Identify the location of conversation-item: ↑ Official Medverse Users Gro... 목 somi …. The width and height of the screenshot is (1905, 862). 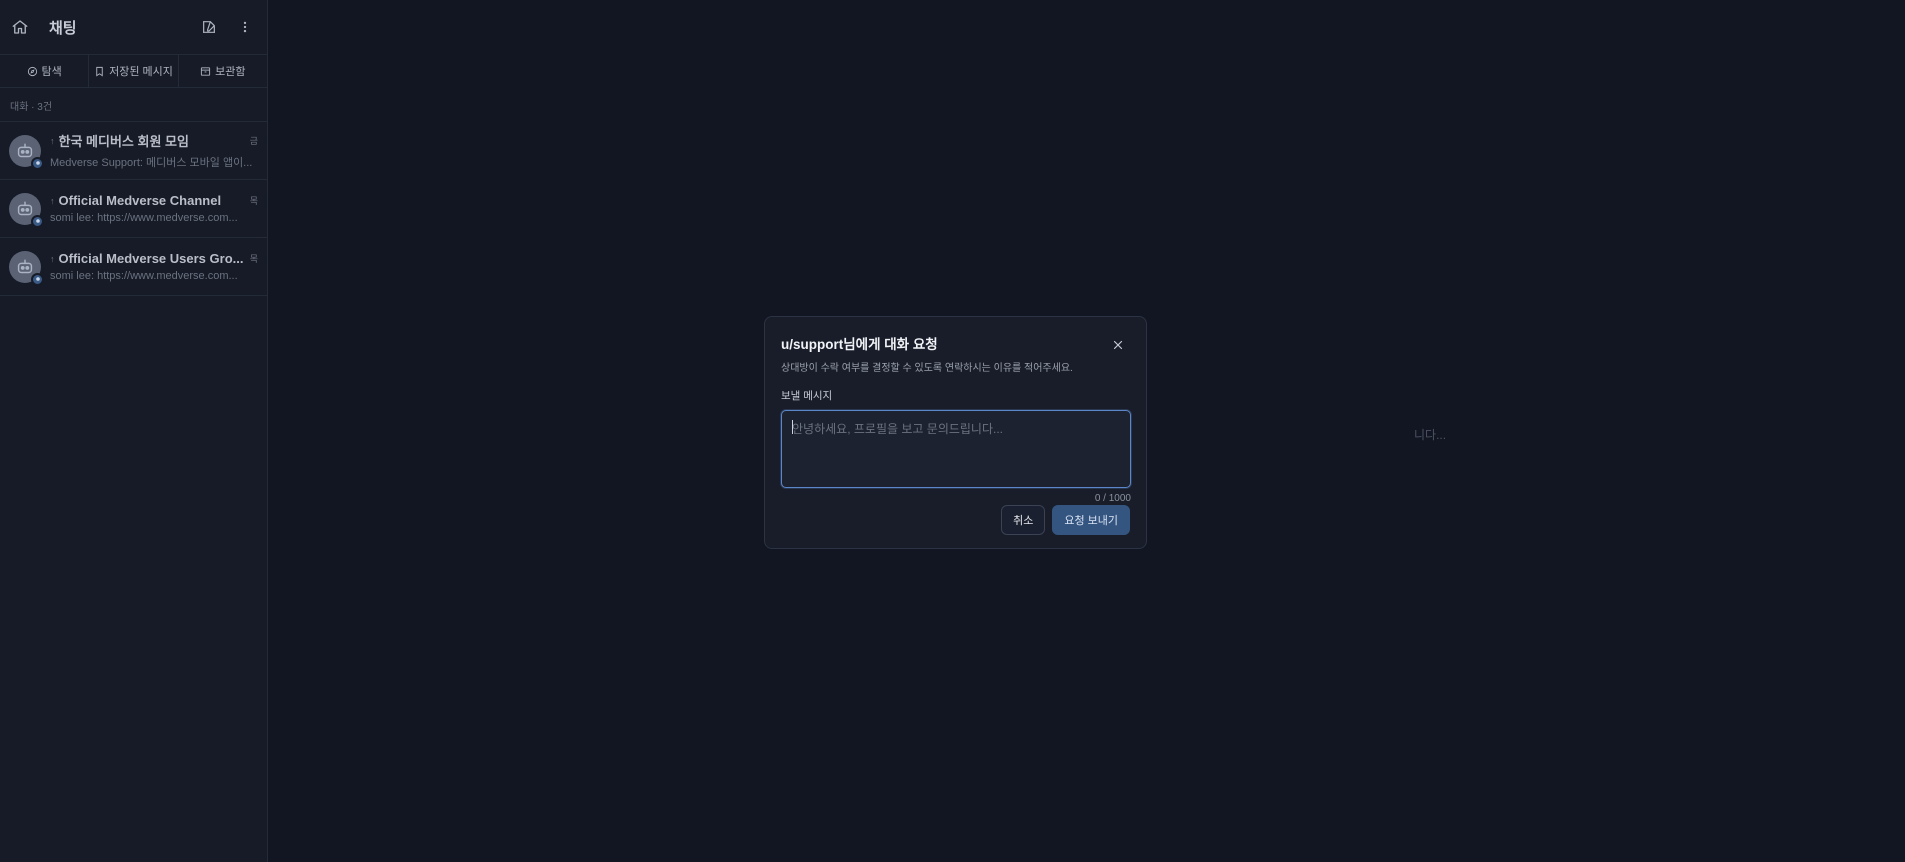
(133, 267).